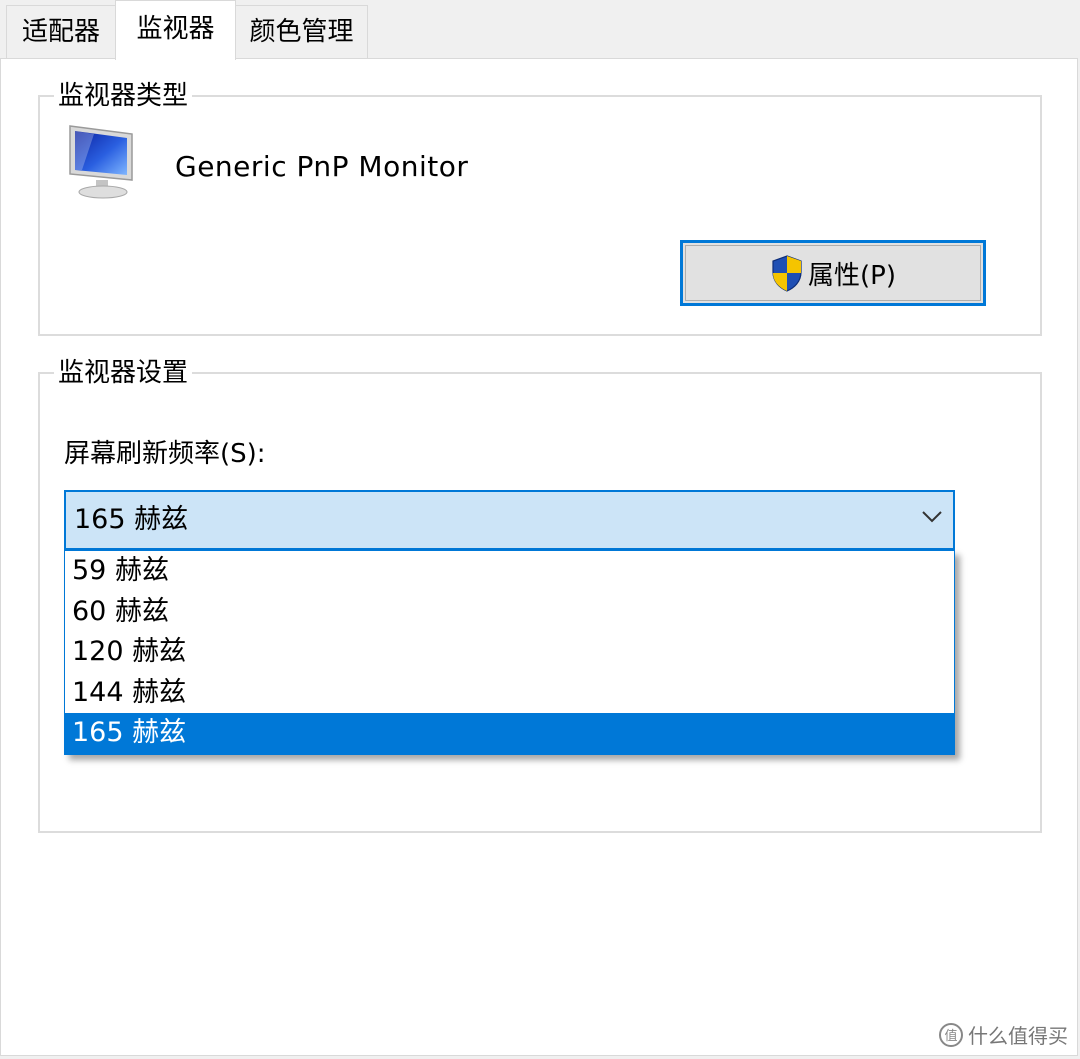  I want to click on svg-text: 值, so click(950, 1036).